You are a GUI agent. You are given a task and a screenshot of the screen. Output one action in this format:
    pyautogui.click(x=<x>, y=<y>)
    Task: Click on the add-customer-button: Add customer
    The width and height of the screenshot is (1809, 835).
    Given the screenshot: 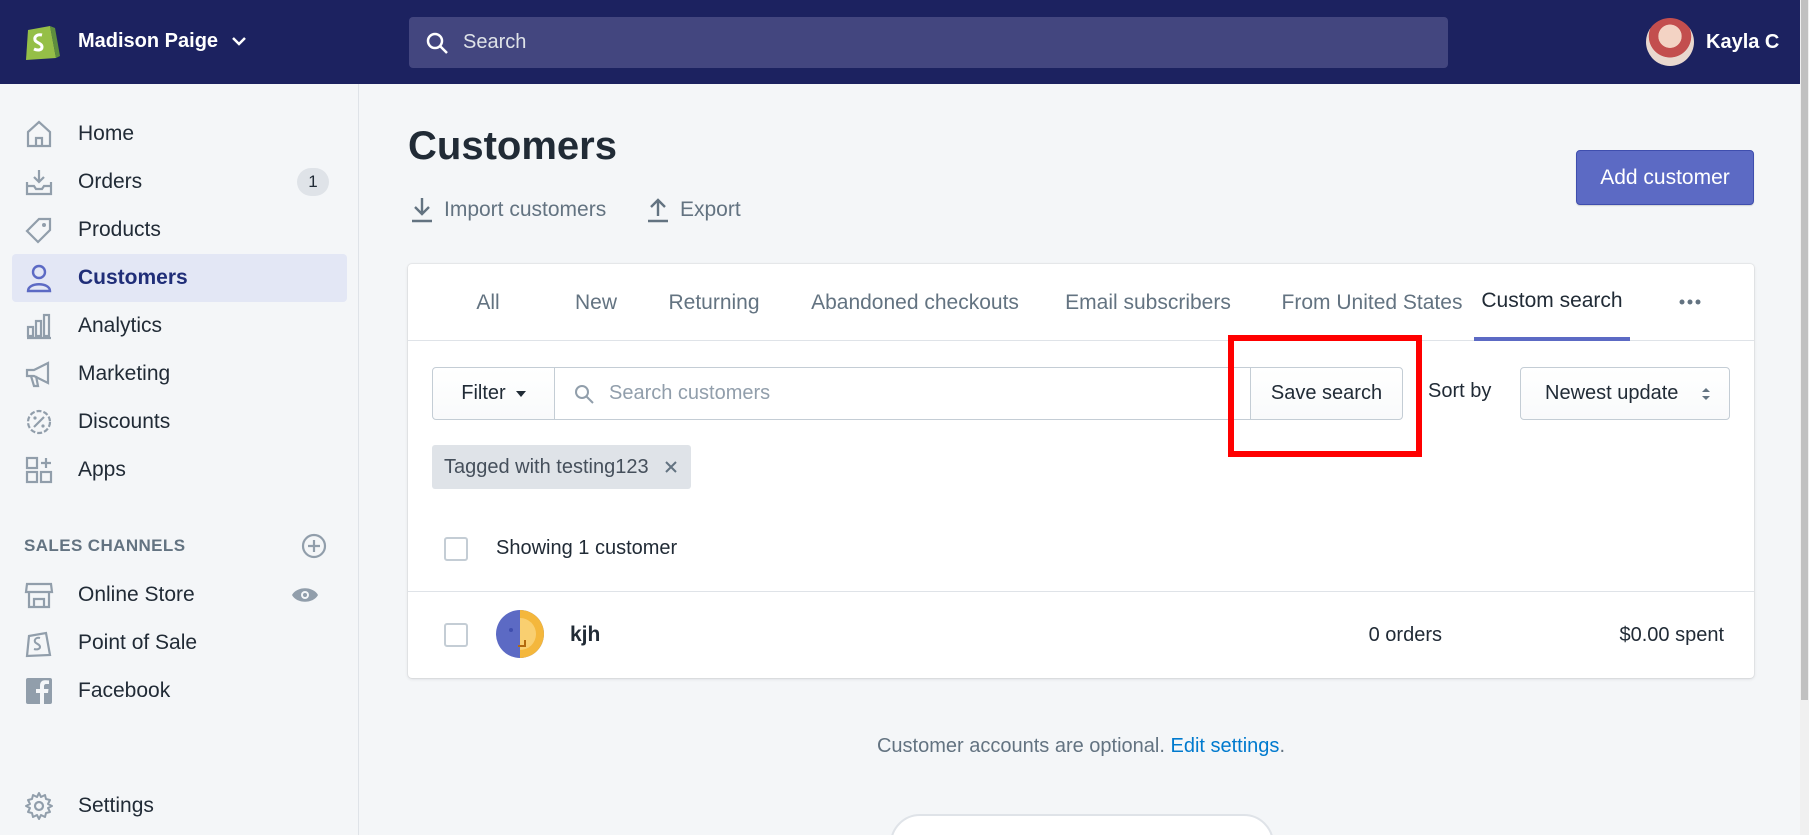 What is the action you would take?
    pyautogui.click(x=1665, y=177)
    